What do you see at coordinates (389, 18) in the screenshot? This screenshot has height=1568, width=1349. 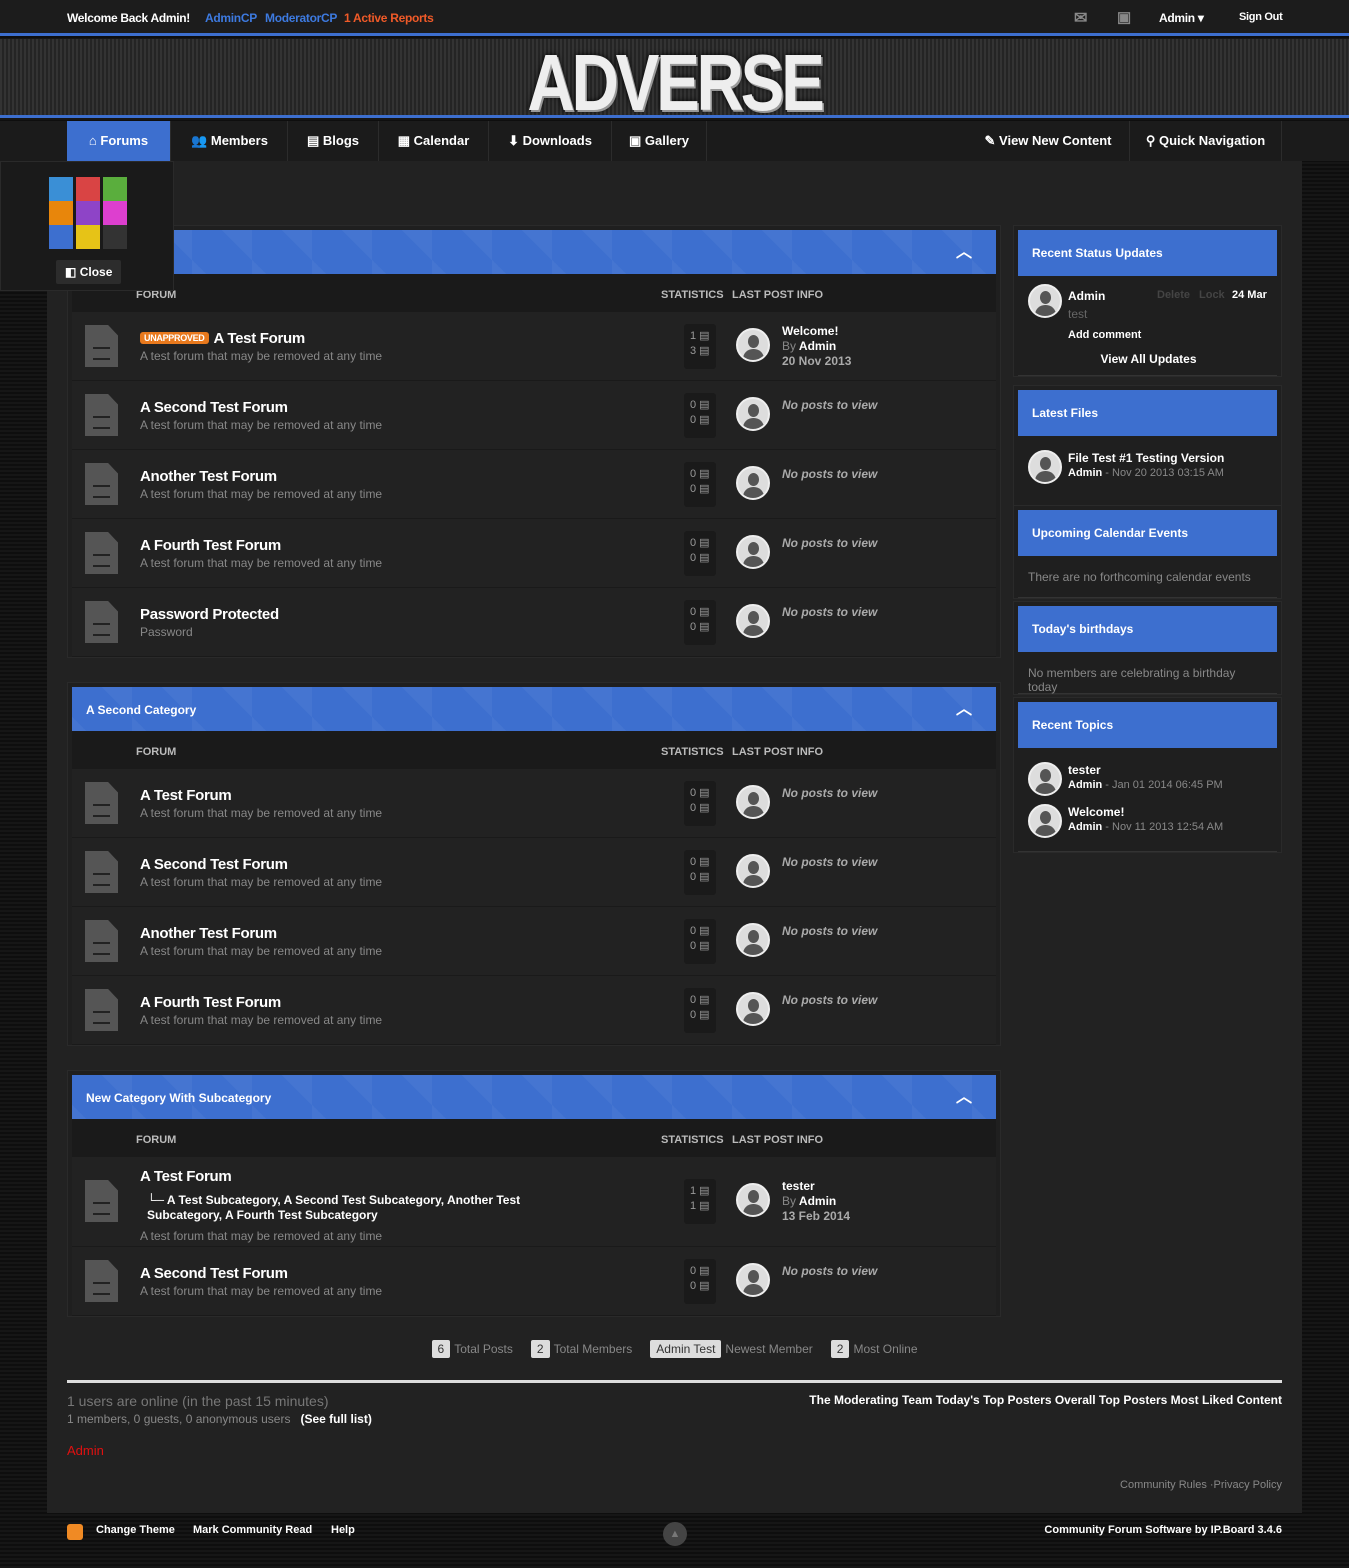 I see `reports-link: 1 Active Reports` at bounding box center [389, 18].